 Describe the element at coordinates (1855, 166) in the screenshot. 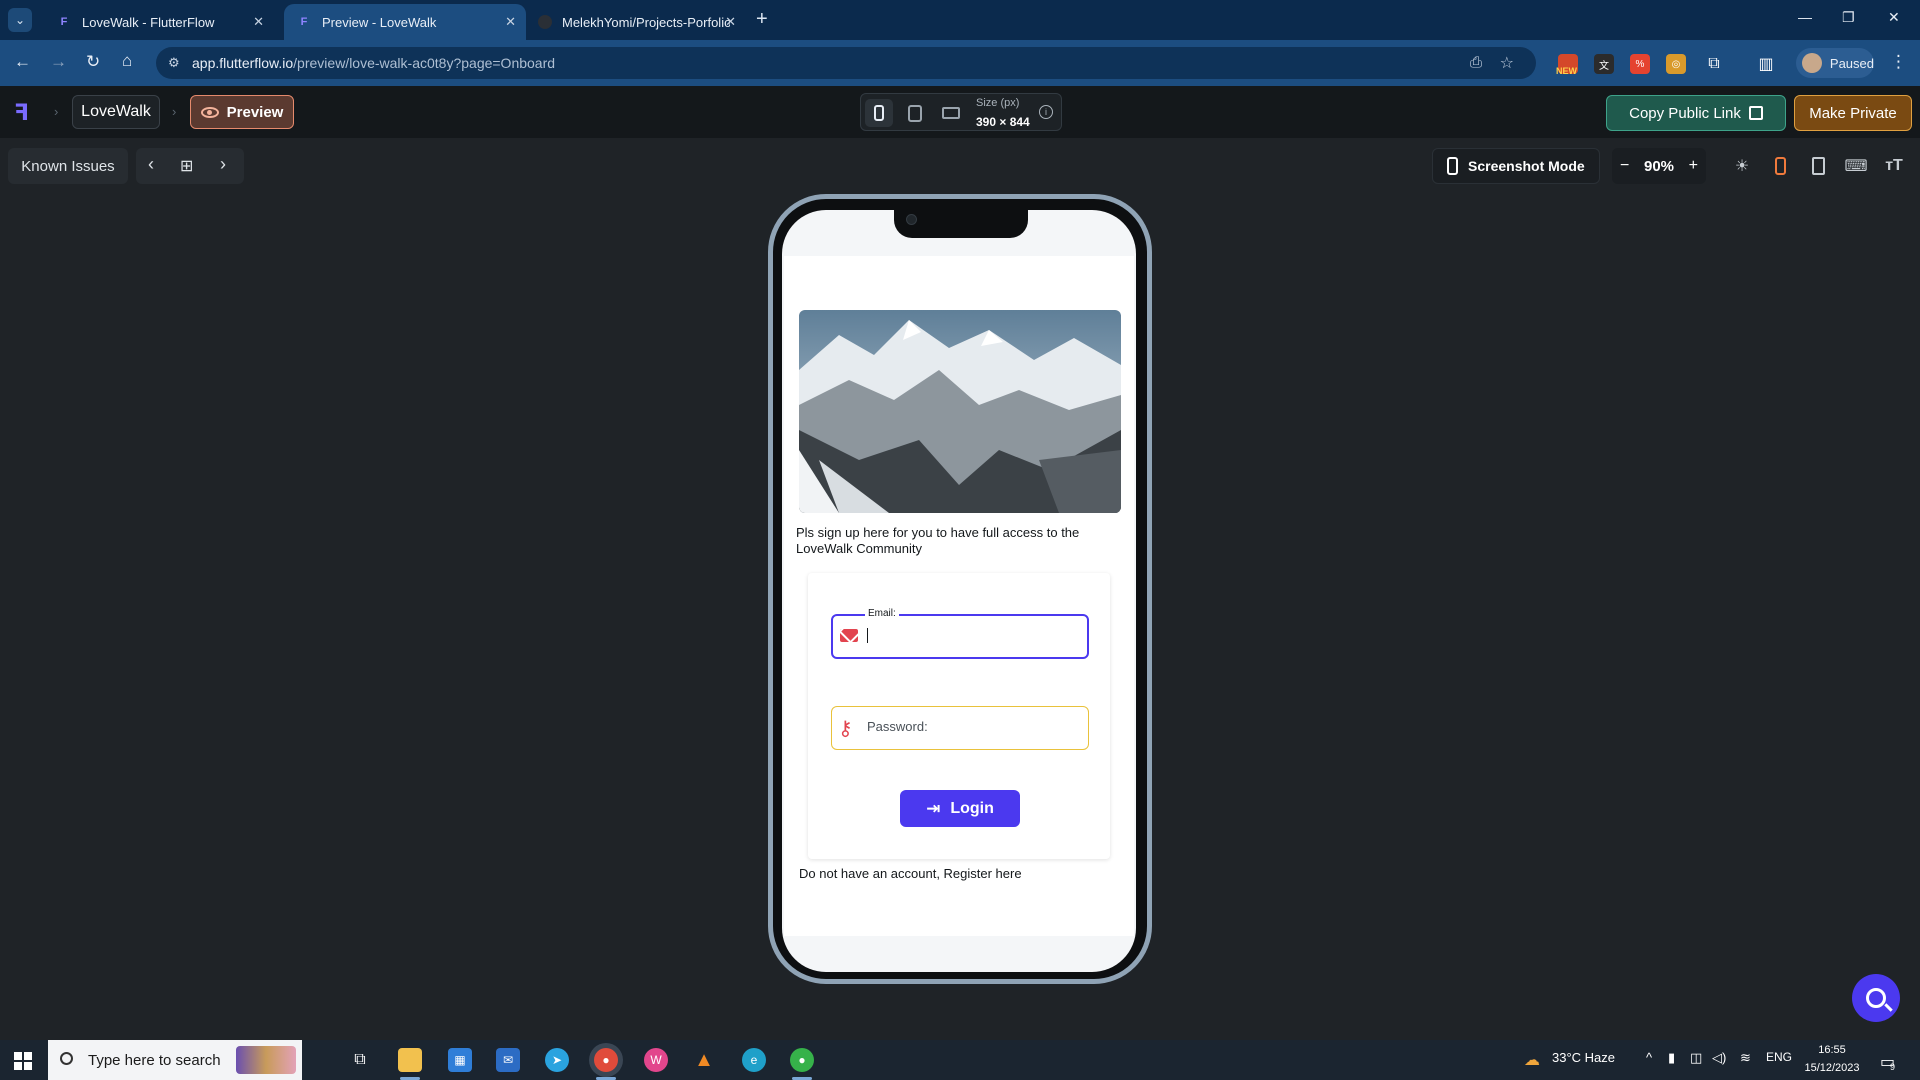

I see `keyboard-icon: ⌨` at that location.